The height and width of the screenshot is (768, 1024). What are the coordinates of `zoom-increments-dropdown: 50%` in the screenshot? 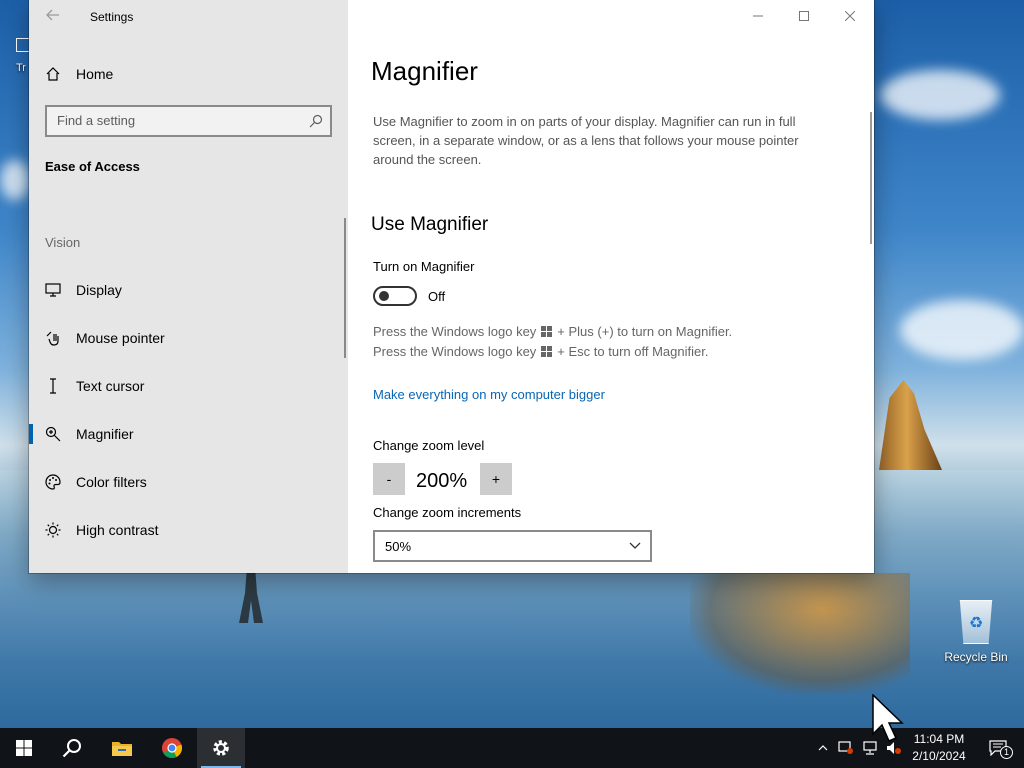 It's located at (512, 546).